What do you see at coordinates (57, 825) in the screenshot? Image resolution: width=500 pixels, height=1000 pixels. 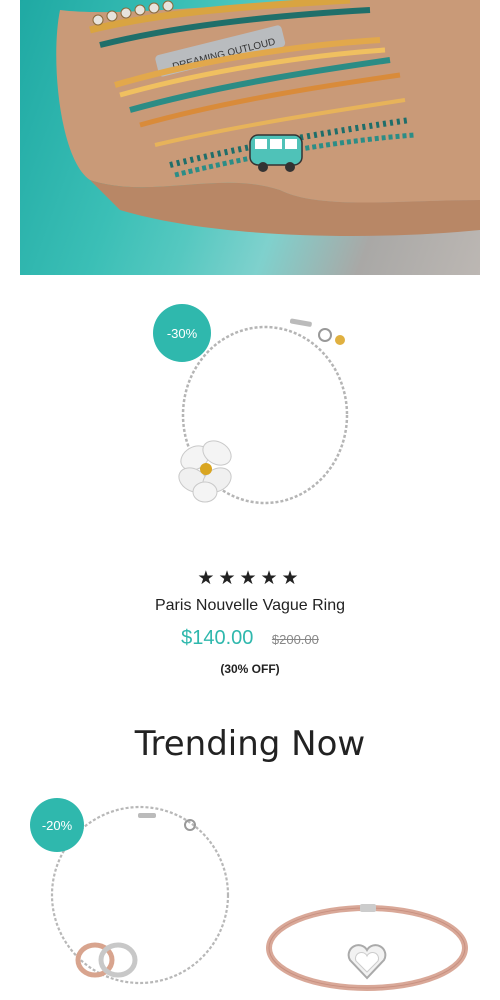 I see `discount-badge: -20%` at bounding box center [57, 825].